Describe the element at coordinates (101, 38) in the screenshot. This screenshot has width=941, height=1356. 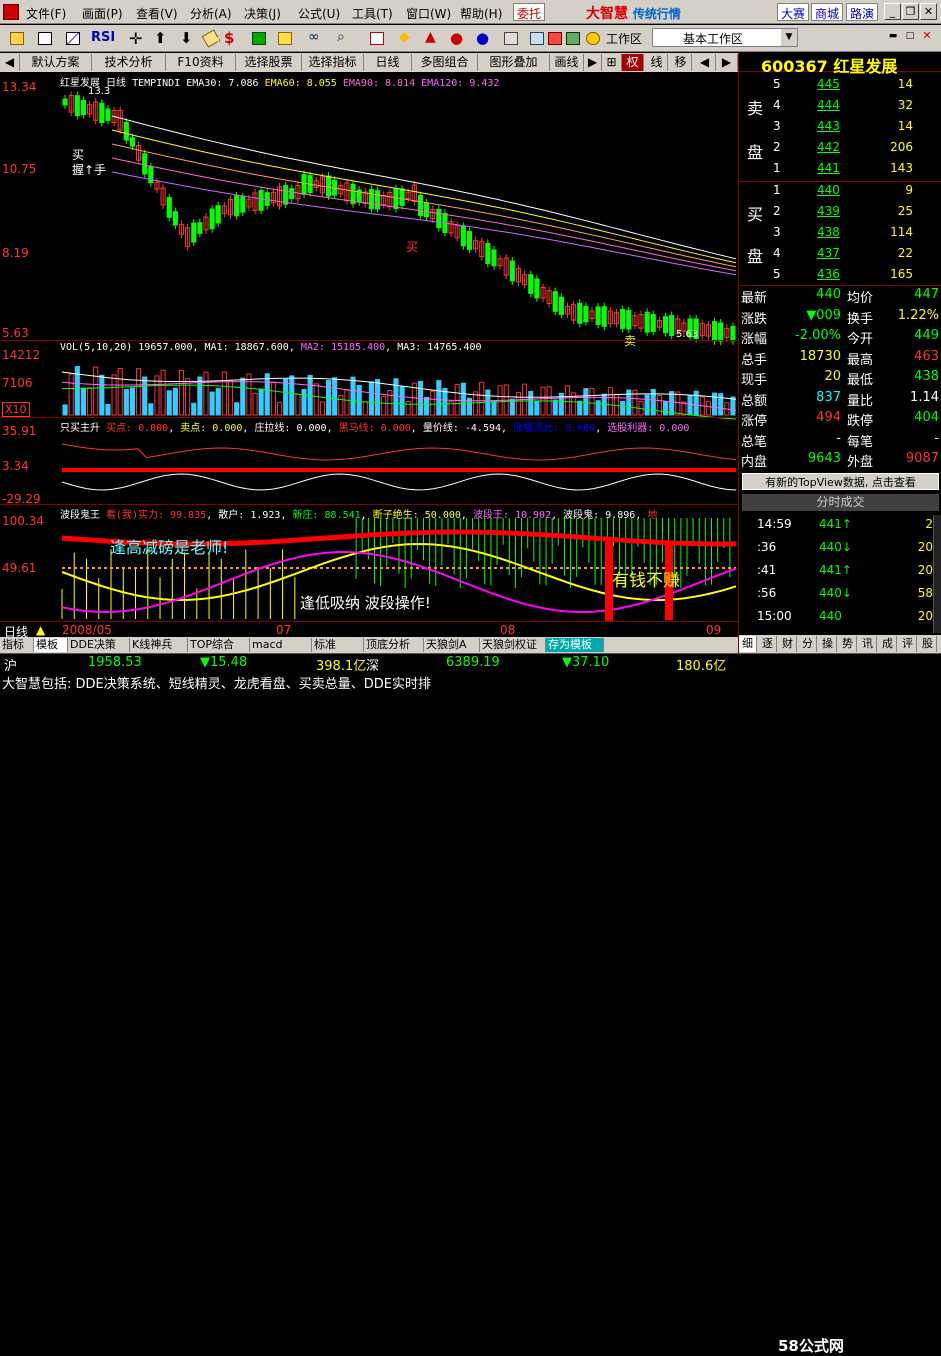
I see `rsi-icon: RSI` at that location.